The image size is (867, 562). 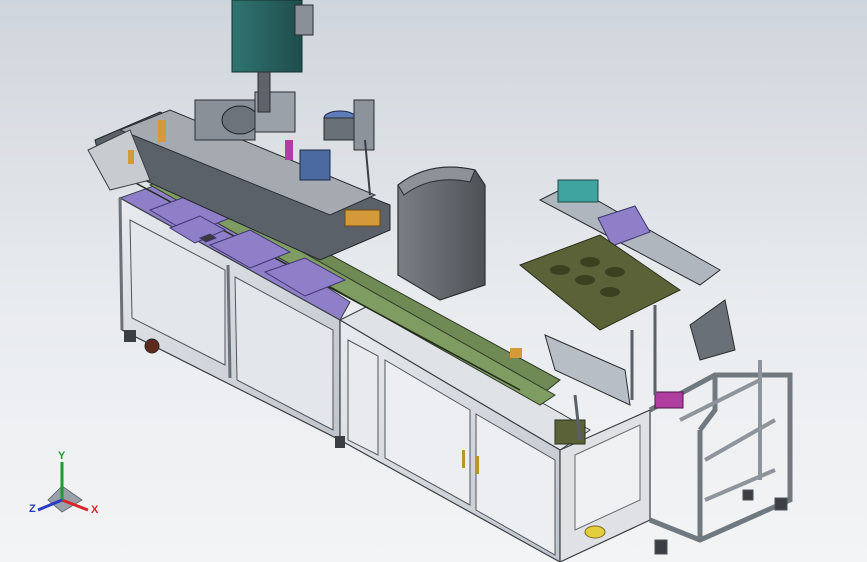 What do you see at coordinates (32, 509) in the screenshot?
I see `triad-label-z: Z` at bounding box center [32, 509].